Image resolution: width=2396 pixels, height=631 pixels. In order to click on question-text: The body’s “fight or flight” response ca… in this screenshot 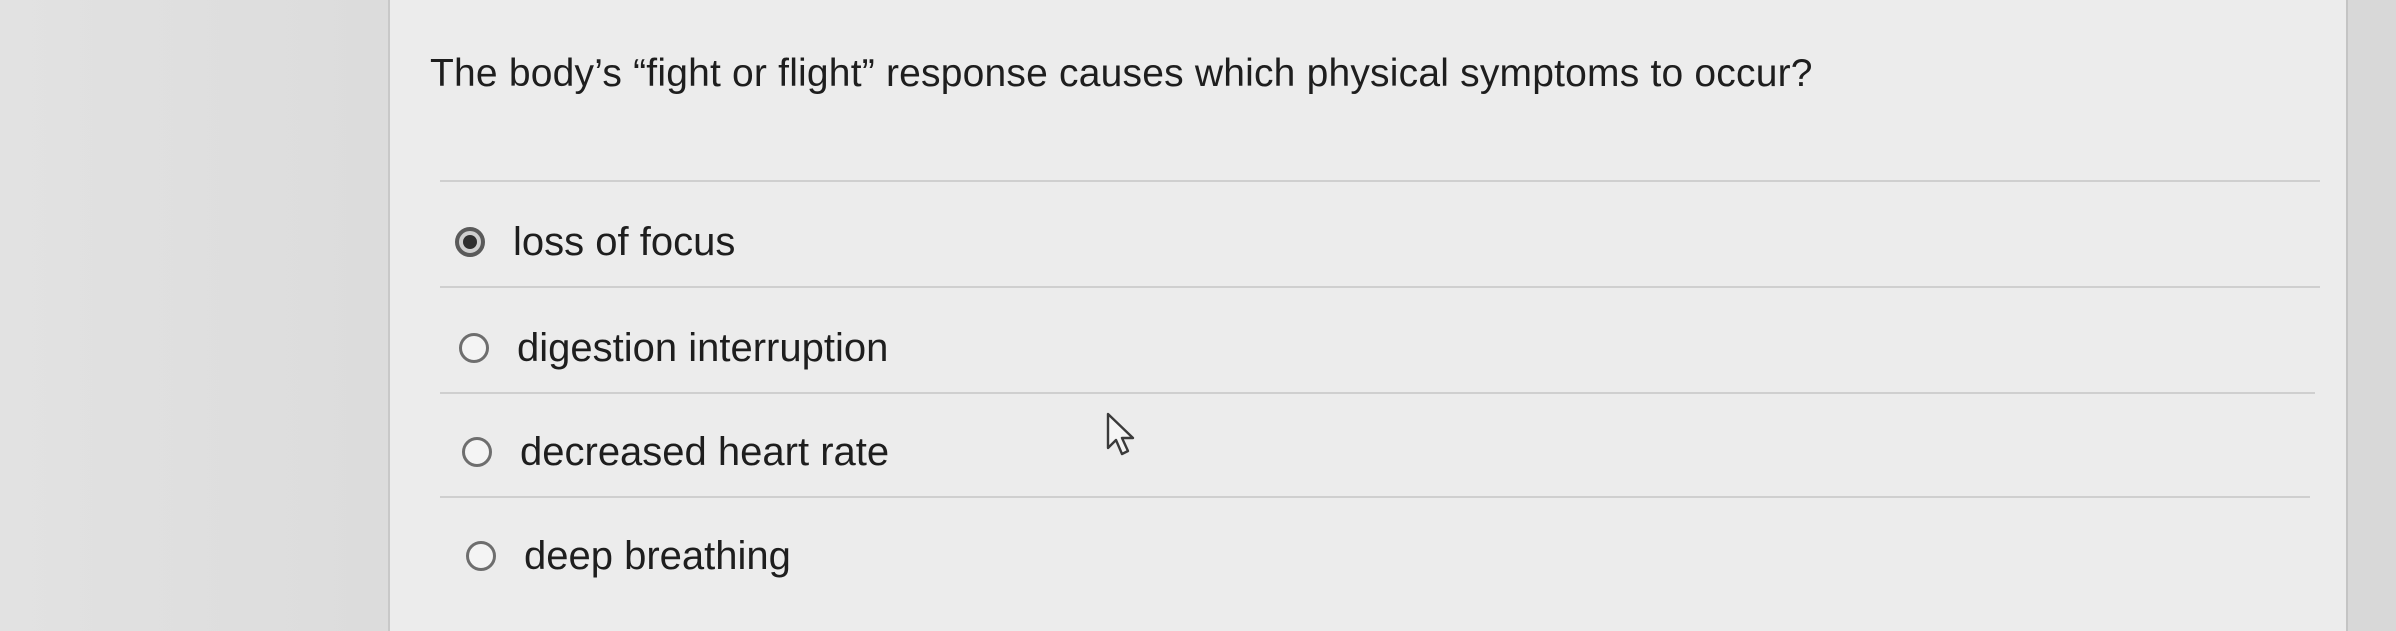, I will do `click(1121, 73)`.